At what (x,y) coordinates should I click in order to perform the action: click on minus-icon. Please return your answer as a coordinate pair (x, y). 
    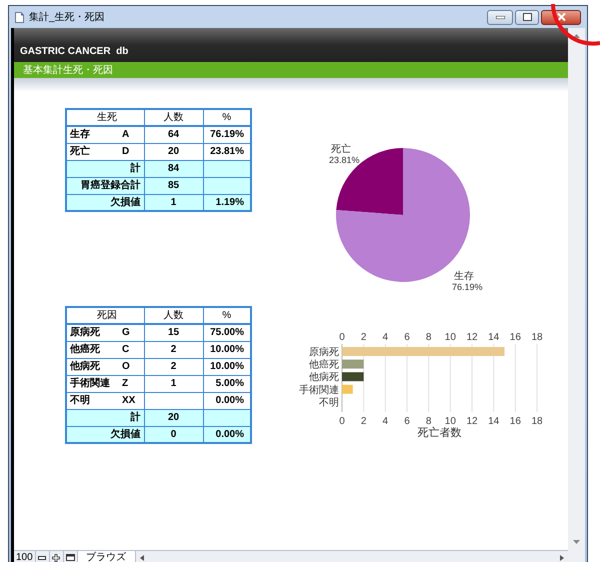
    Looking at the image, I should click on (42, 558).